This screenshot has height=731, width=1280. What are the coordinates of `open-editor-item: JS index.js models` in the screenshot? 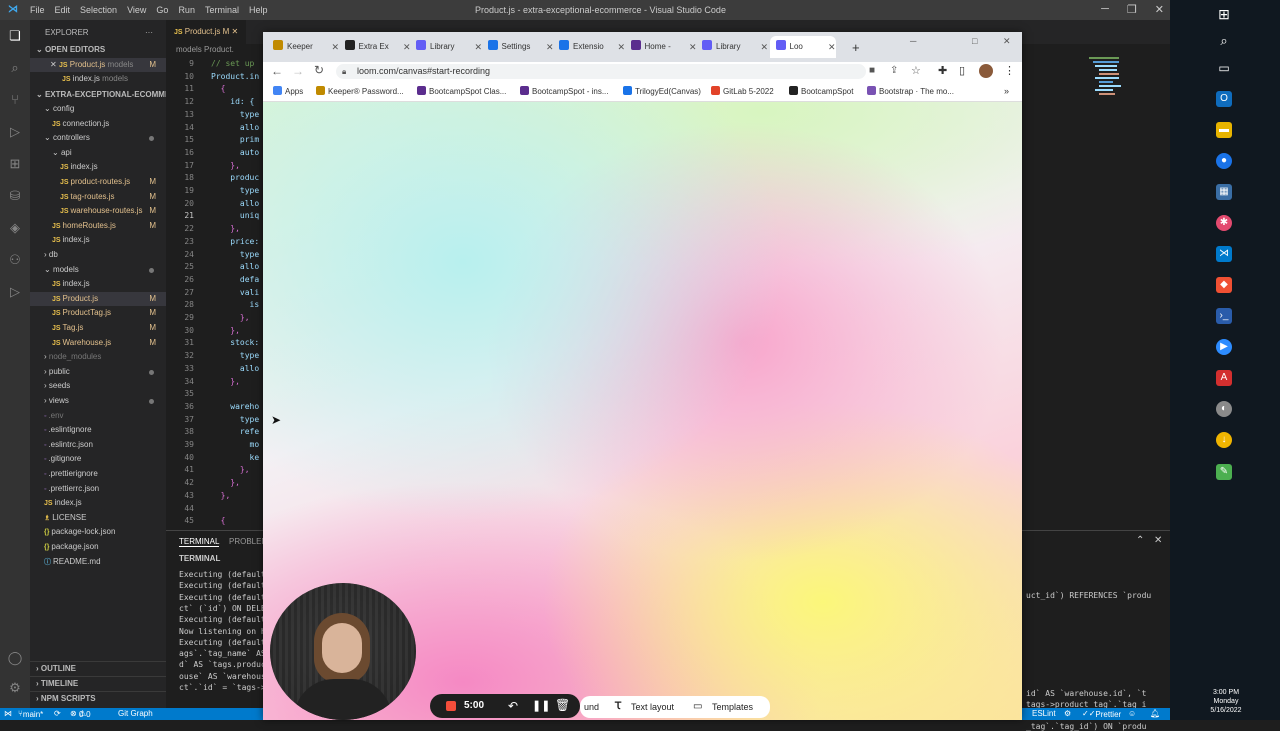 It's located at (98, 79).